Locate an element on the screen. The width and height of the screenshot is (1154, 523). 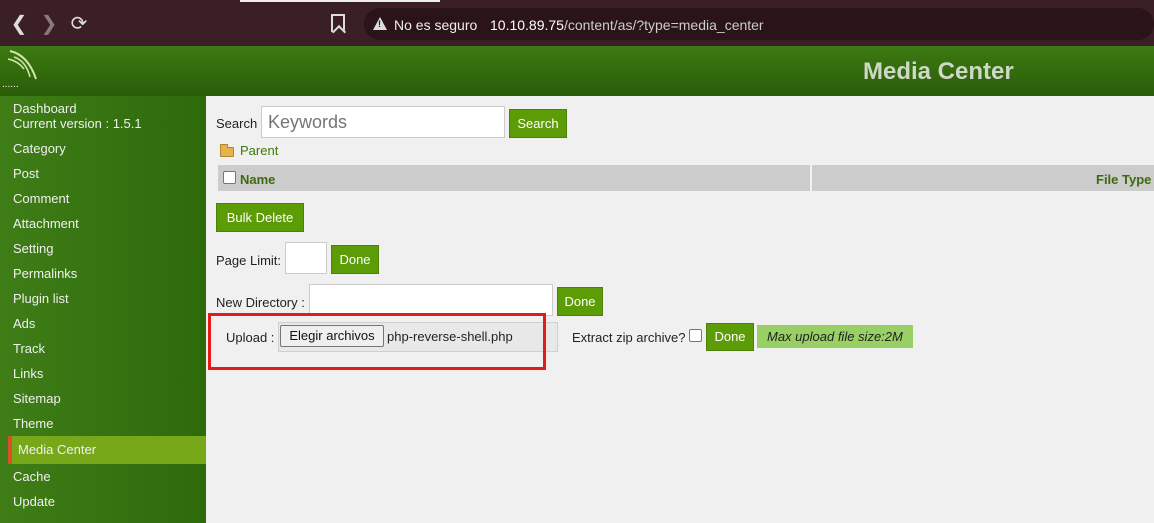
column-header-file-type: File Type is located at coordinates (983, 178).